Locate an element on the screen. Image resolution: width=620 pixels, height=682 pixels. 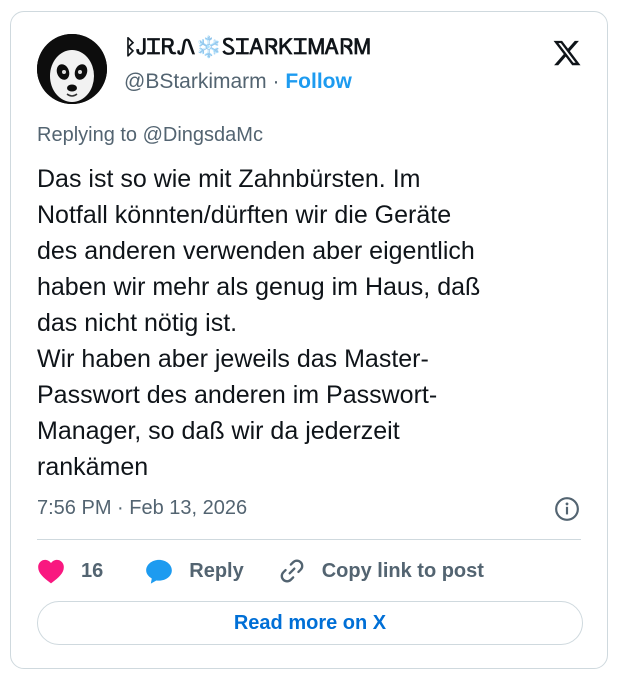
link-icon is located at coordinates (292, 571).